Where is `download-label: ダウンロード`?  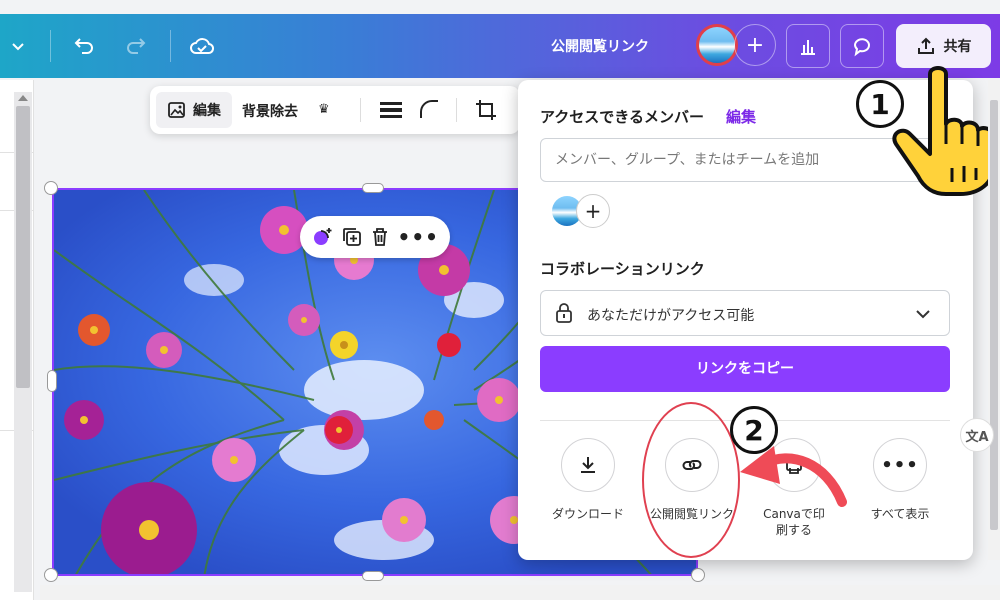
download-label: ダウンロード is located at coordinates (587, 514).